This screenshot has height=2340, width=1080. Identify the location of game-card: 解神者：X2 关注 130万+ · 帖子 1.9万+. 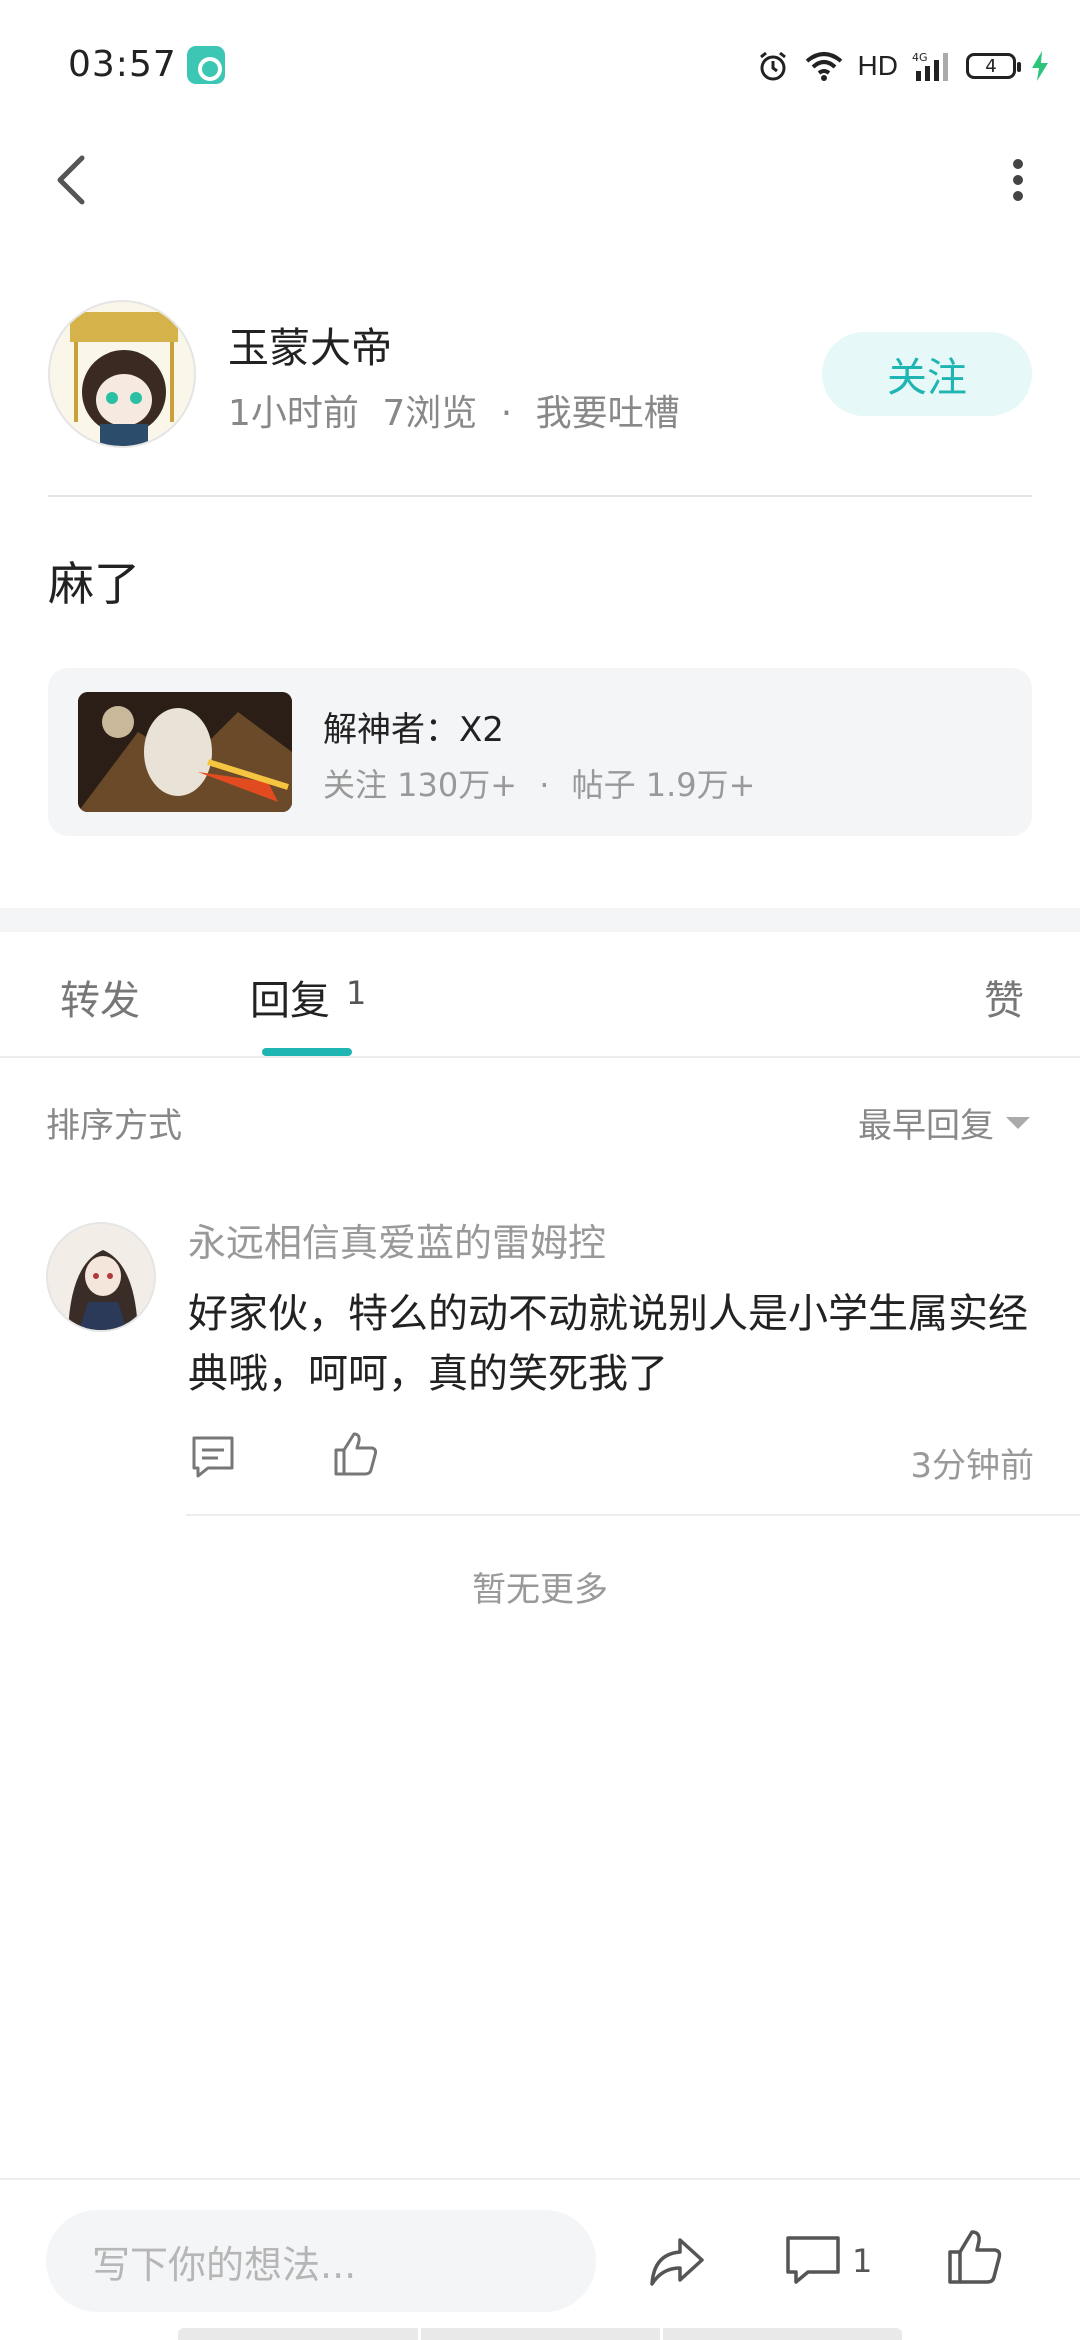
(540, 752).